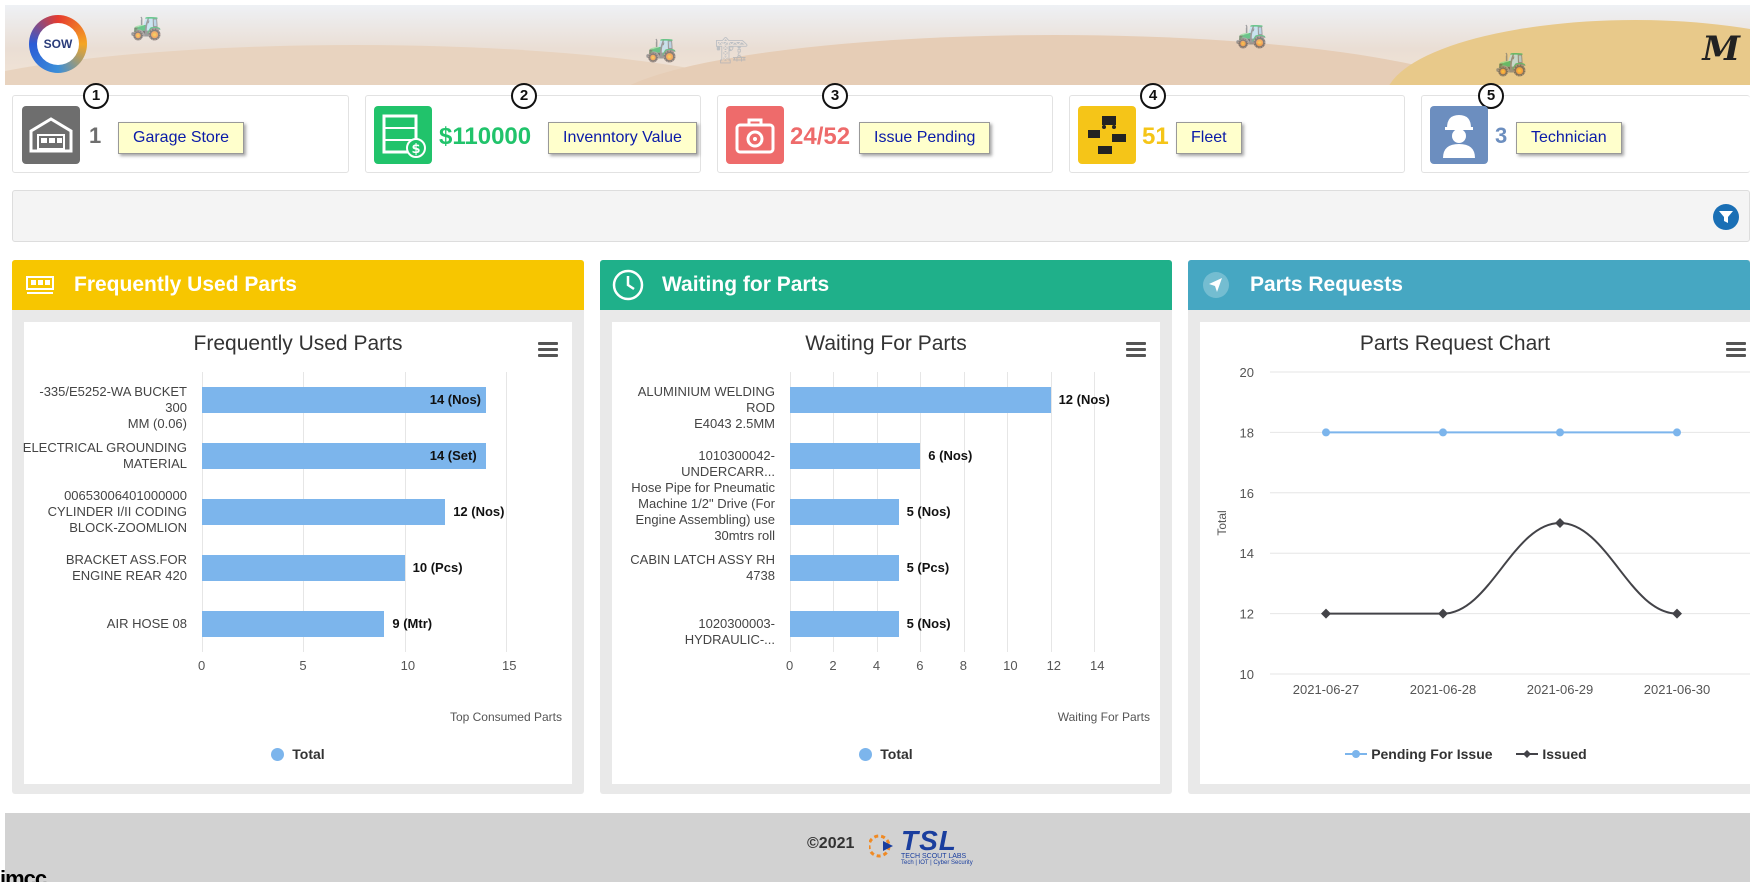 This screenshot has width=1750, height=882. I want to click on kpi-card-garage-store: 1 1 Garage Store, so click(180, 128).